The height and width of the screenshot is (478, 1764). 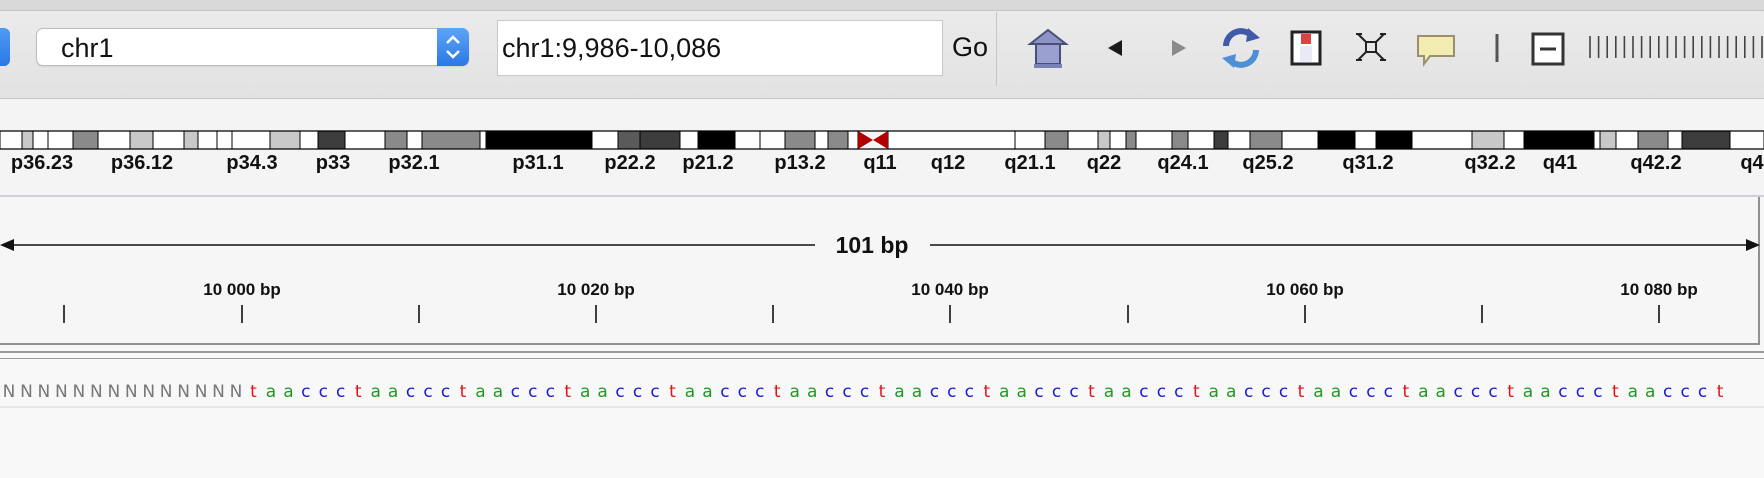 I want to click on home-icon, so click(x=1048, y=48).